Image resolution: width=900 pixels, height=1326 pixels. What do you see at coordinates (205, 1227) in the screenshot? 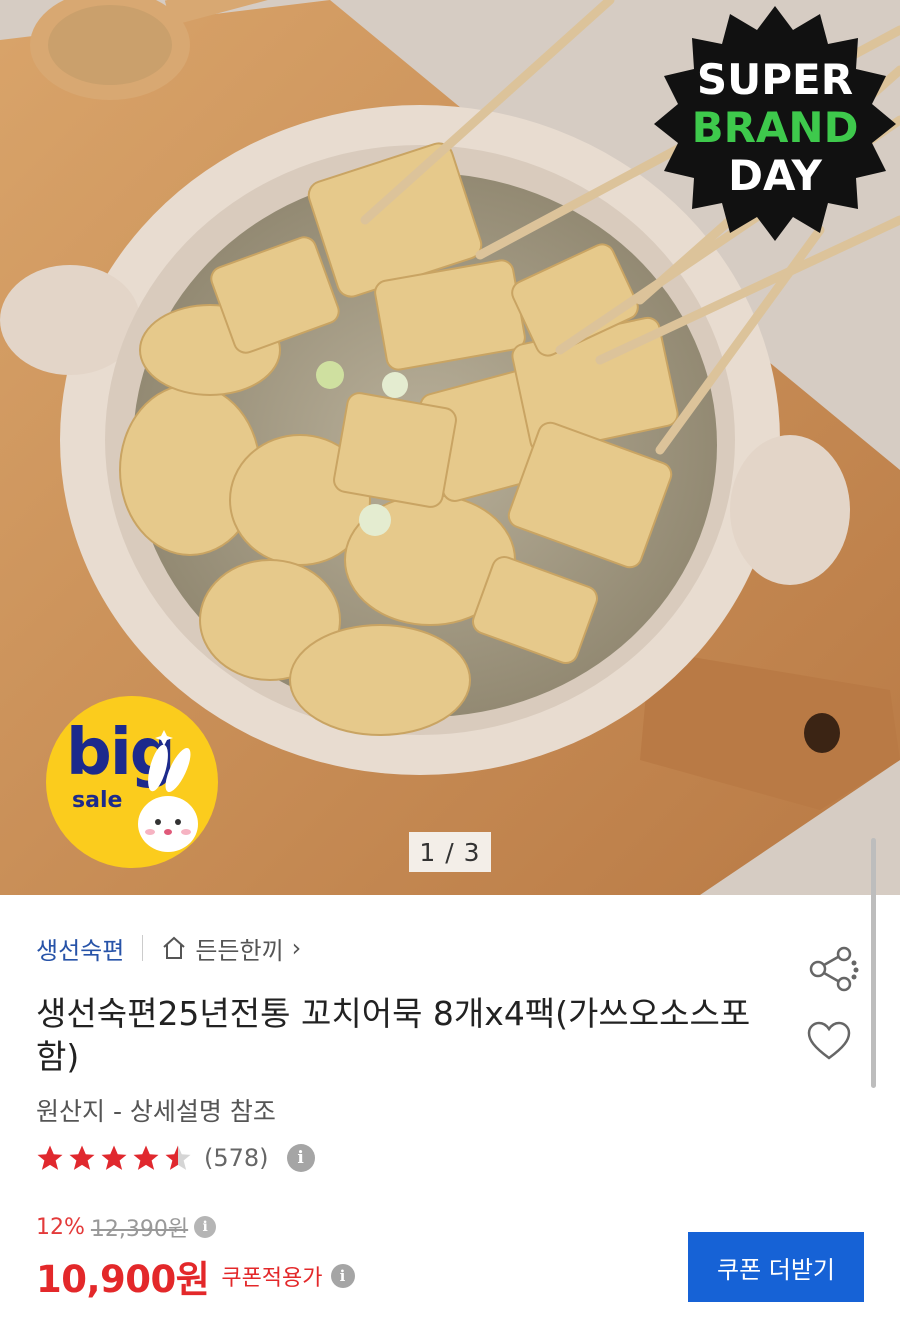
I see `discount-info-icon: i` at bounding box center [205, 1227].